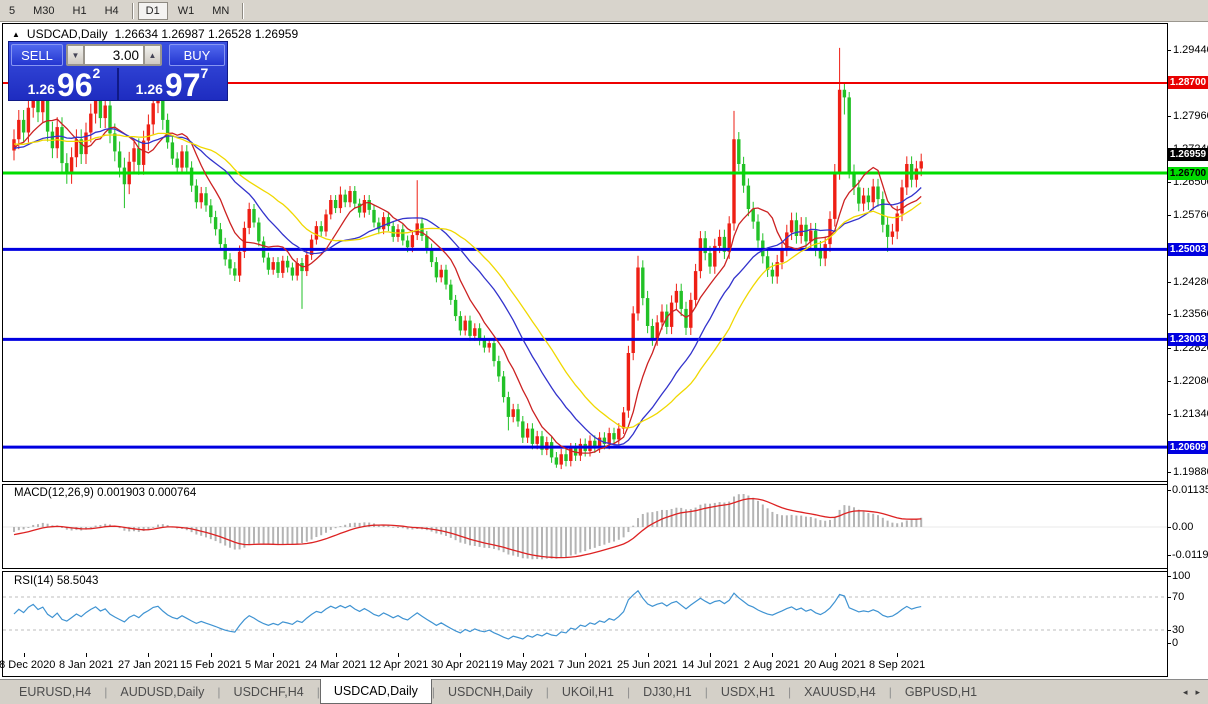  What do you see at coordinates (55, 692) in the screenshot?
I see `chart-tab-eurusd: EURUSD,H4` at bounding box center [55, 692].